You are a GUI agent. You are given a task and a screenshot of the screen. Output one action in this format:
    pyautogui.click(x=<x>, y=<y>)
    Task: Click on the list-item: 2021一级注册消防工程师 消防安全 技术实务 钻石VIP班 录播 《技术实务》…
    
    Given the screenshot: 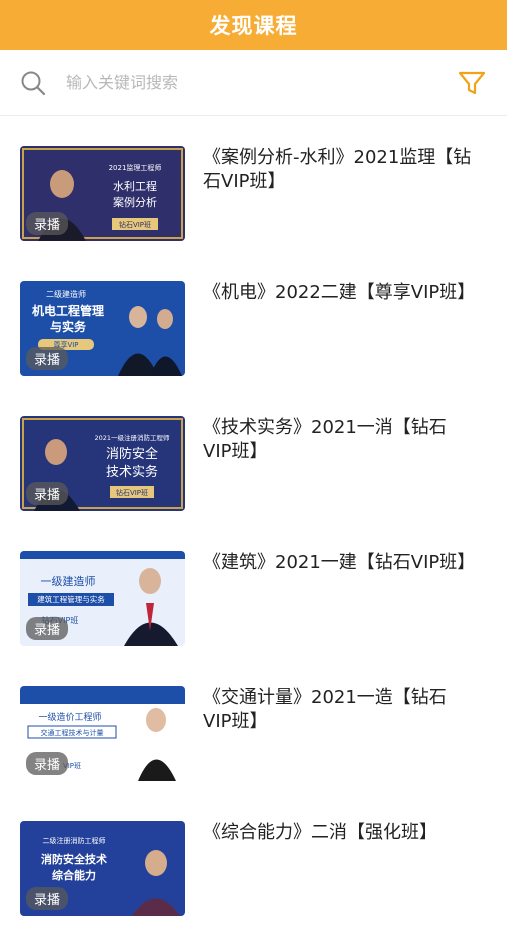 What is the action you would take?
    pyautogui.click(x=253, y=471)
    